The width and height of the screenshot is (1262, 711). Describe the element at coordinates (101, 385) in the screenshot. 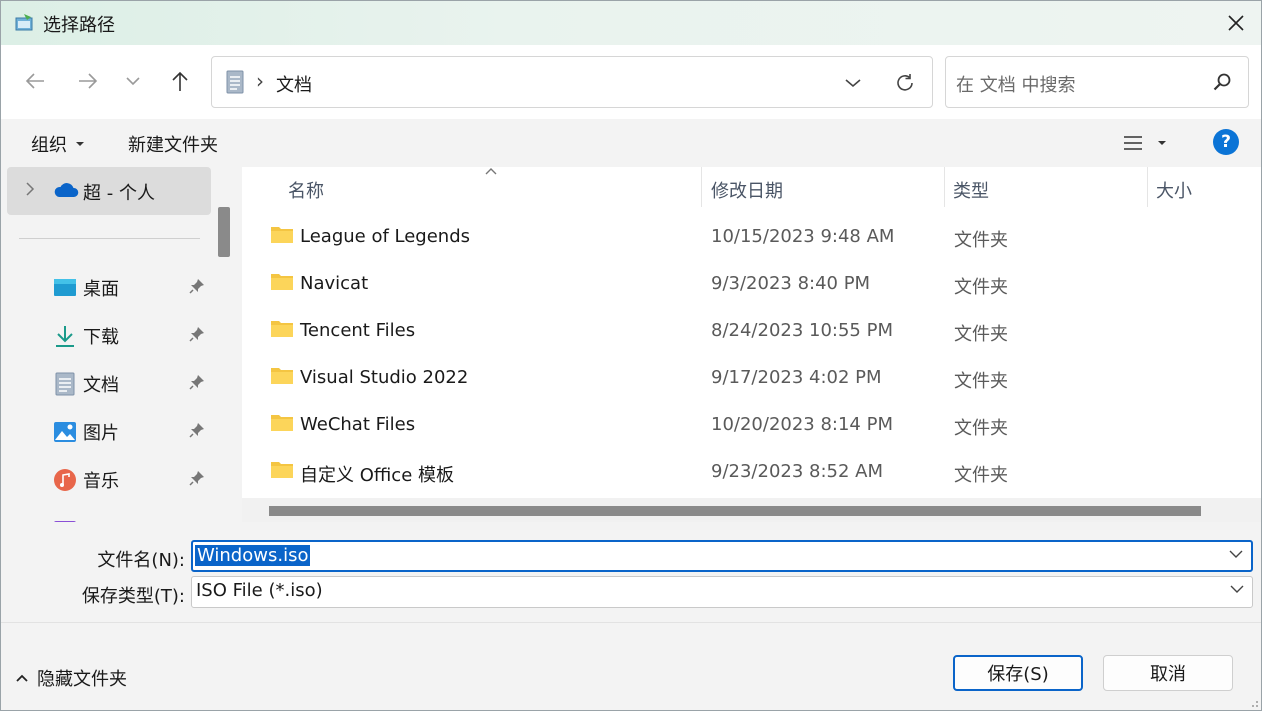

I see `sidebar-item-label: 文档` at that location.